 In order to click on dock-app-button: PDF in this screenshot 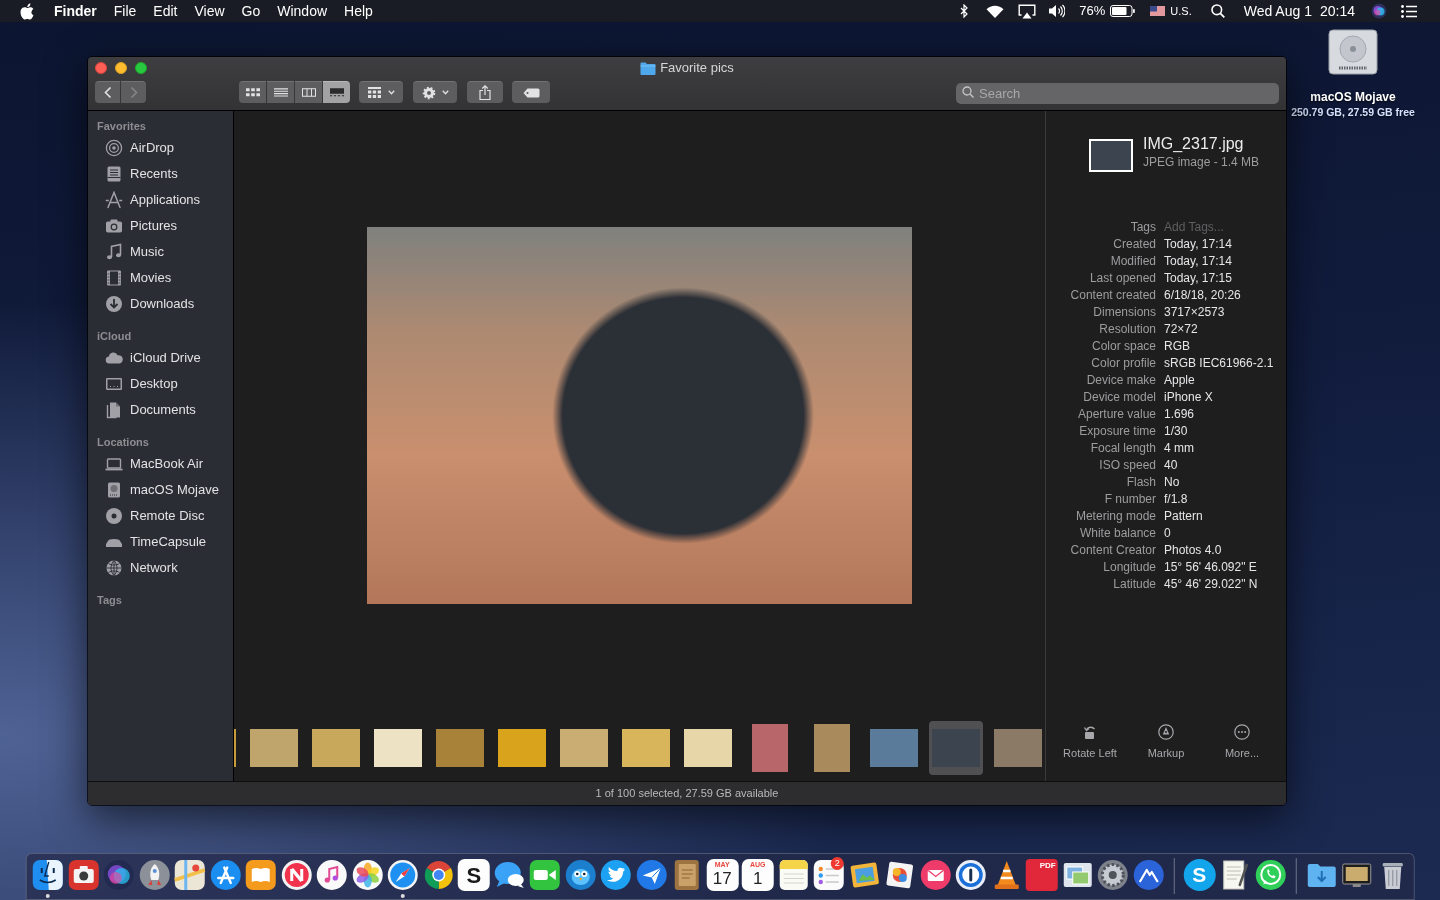, I will do `click(1041, 875)`.